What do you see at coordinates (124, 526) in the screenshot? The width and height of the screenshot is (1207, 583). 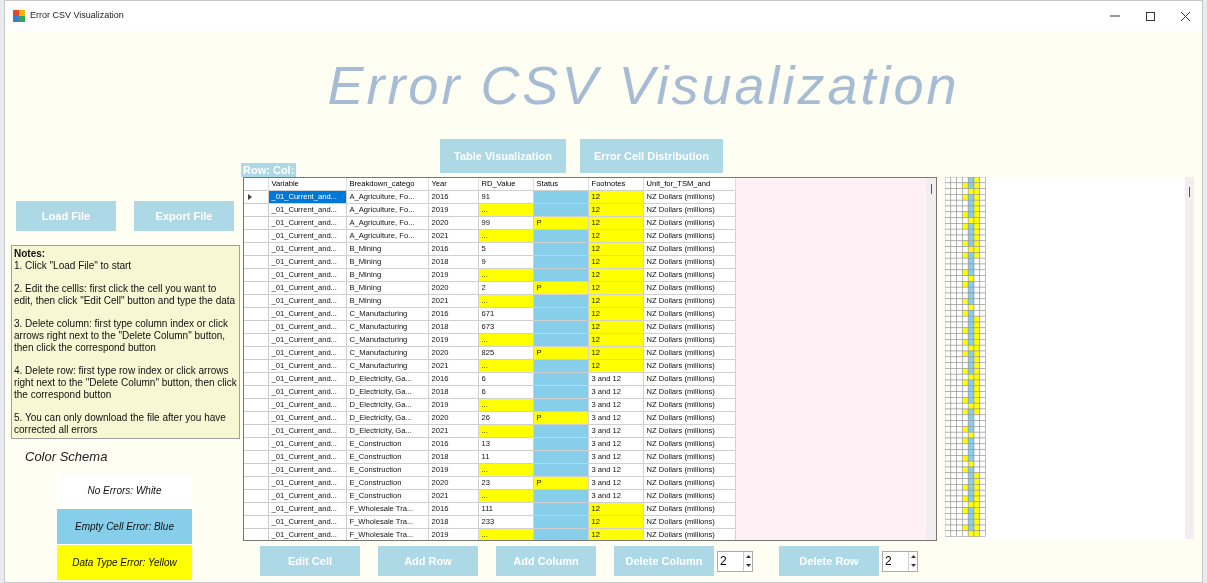 I see `color-swatch: Empty Cell Error: Blue` at bounding box center [124, 526].